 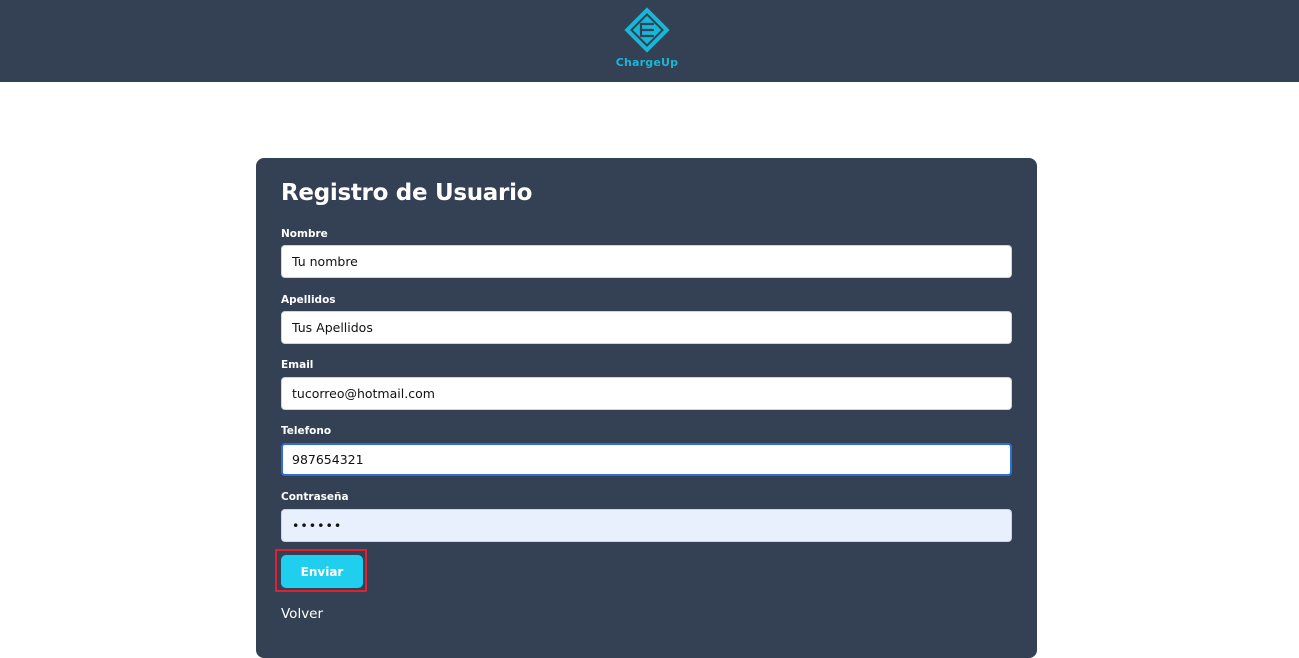 I want to click on telefono-input, so click(x=646, y=459).